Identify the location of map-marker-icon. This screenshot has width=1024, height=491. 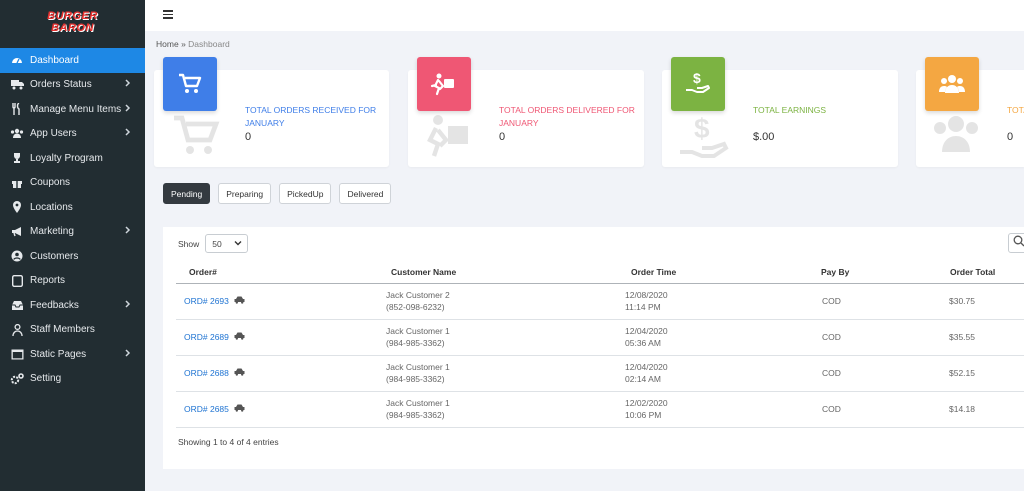
(17, 207).